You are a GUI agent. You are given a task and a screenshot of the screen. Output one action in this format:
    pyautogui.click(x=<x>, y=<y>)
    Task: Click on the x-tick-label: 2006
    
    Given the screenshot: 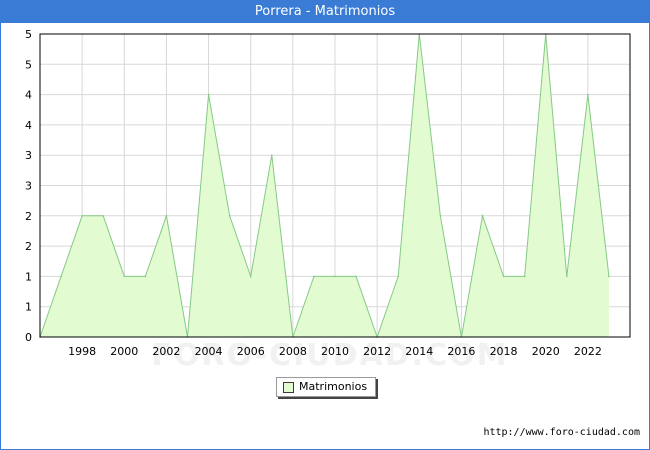 What is the action you would take?
    pyautogui.click(x=251, y=351)
    